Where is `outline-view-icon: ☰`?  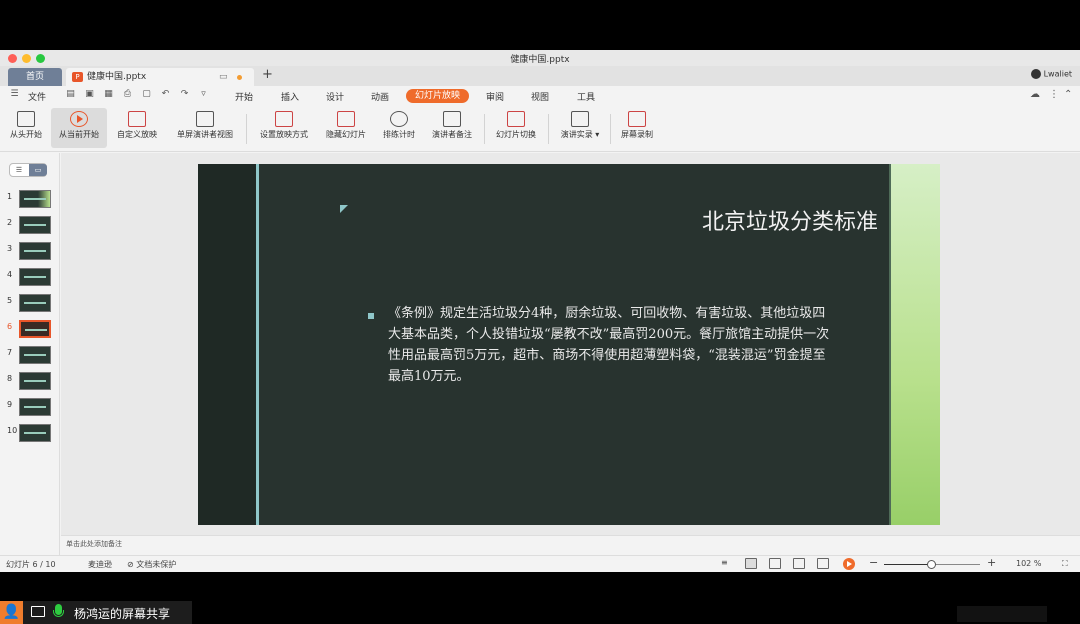
outline-view-icon: ☰ is located at coordinates (19, 170).